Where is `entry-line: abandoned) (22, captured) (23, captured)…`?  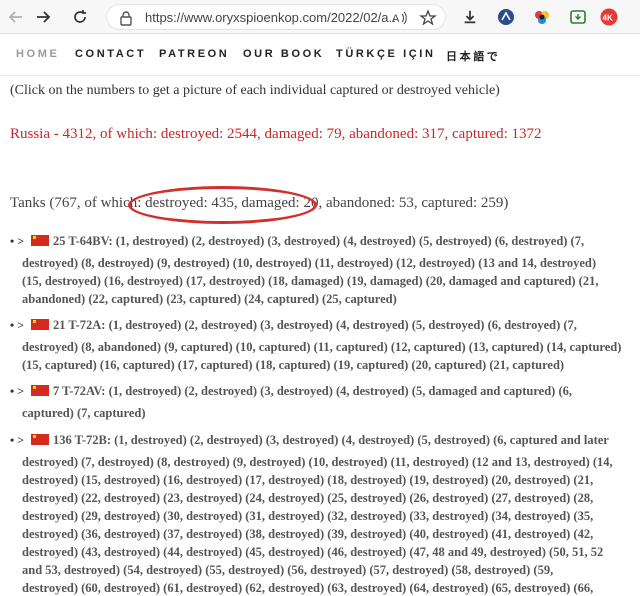 entry-line: abandoned) (22, captured) (23, captured)… is located at coordinates (328, 299).